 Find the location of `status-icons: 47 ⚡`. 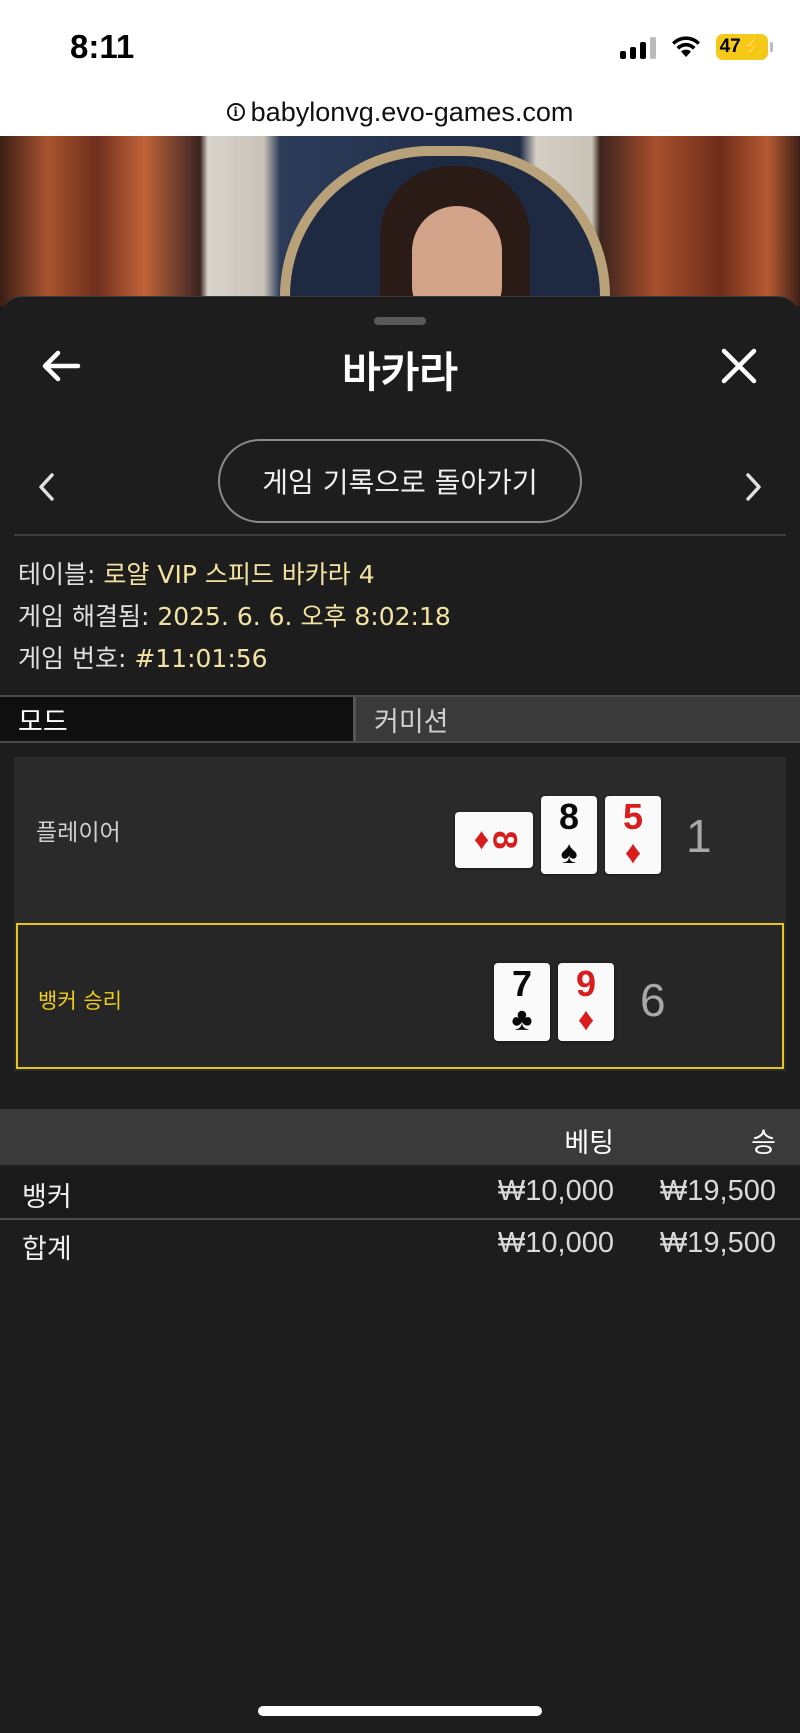

status-icons: 47 ⚡ is located at coordinates (696, 47).